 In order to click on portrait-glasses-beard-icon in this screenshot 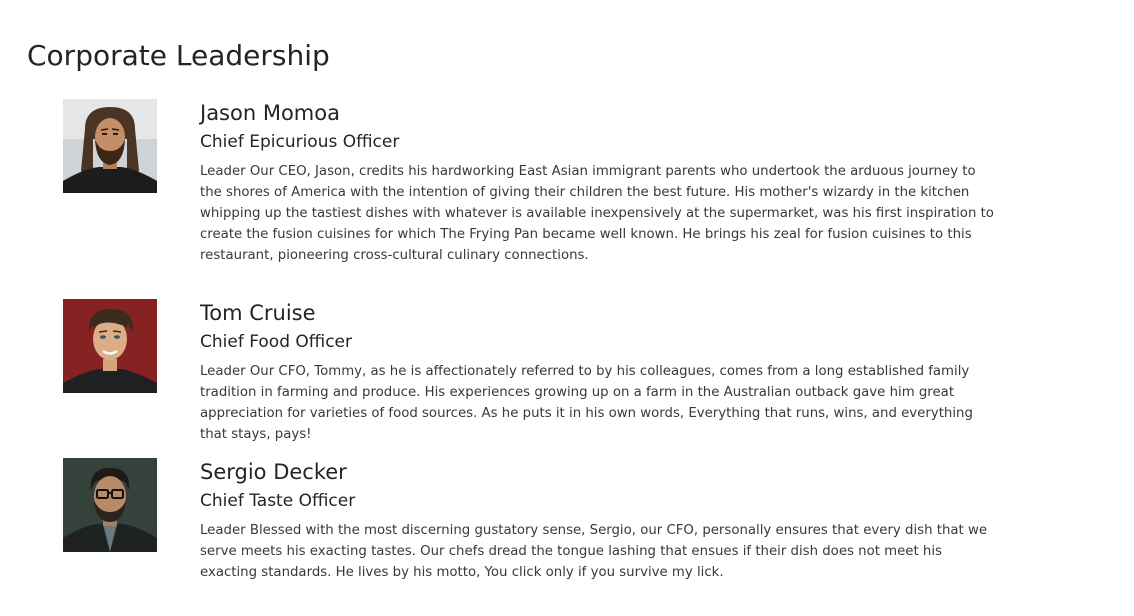, I will do `click(110, 505)`.